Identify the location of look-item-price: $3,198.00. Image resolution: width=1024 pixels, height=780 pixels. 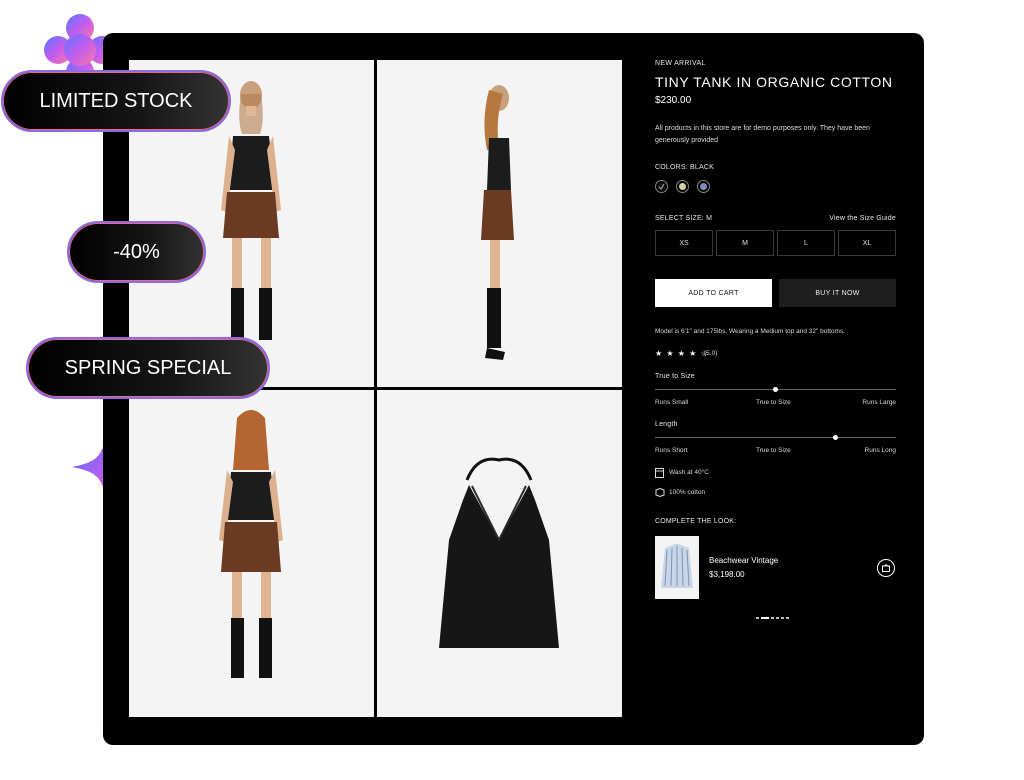
(727, 574).